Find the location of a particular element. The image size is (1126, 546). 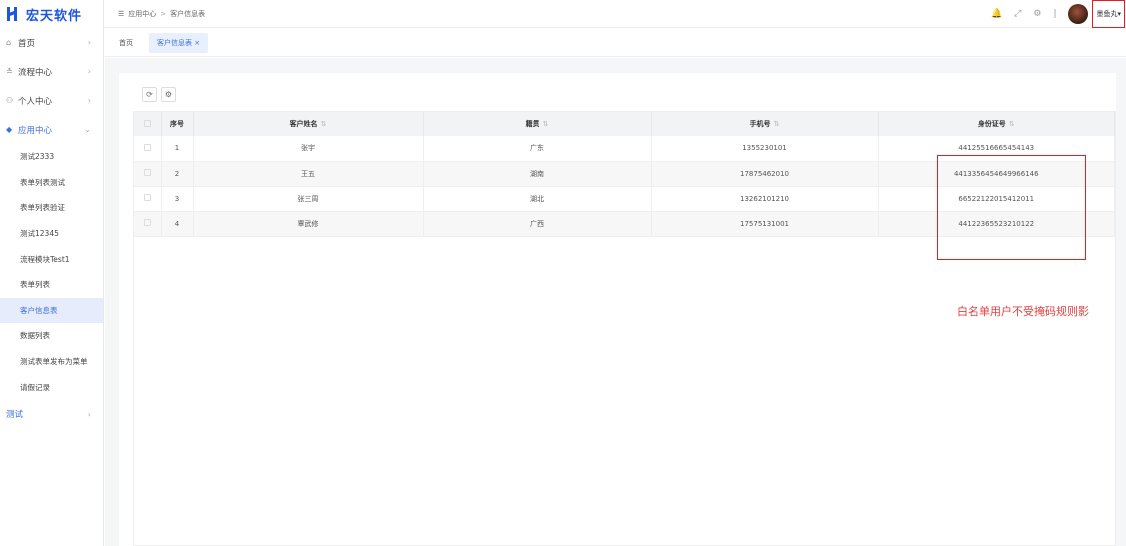

sidebar-item-label: 流程中心 is located at coordinates (35, 72).